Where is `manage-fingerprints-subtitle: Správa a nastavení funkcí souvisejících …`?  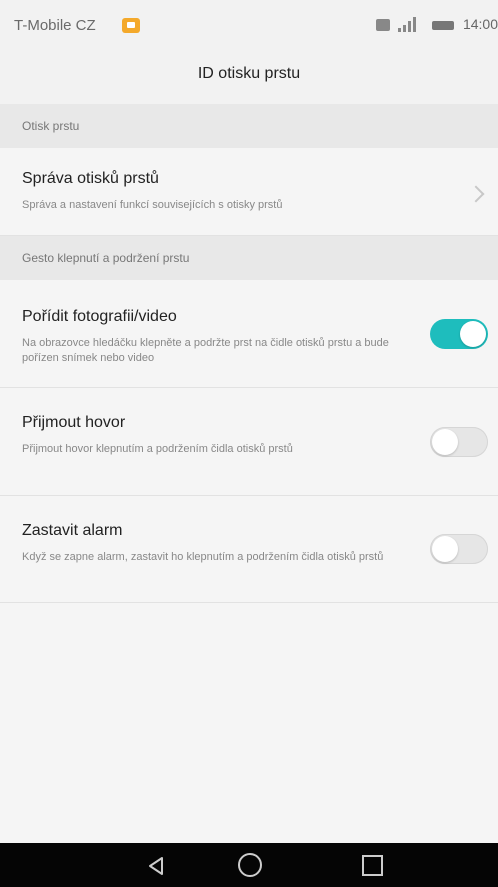
manage-fingerprints-subtitle: Správa a nastavení funkcí souvisejících … is located at coordinates (152, 205).